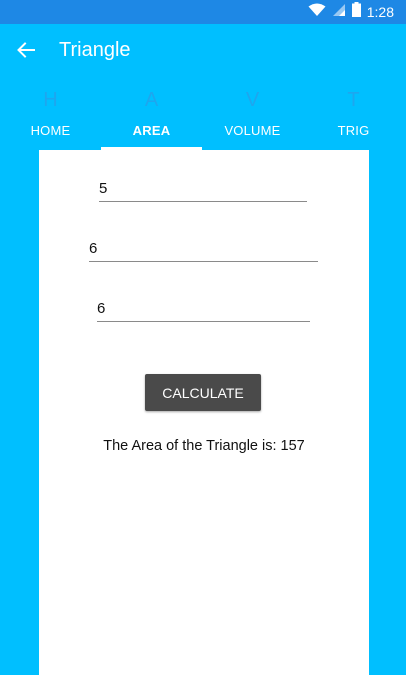  What do you see at coordinates (317, 12) in the screenshot?
I see `wifi-icon` at bounding box center [317, 12].